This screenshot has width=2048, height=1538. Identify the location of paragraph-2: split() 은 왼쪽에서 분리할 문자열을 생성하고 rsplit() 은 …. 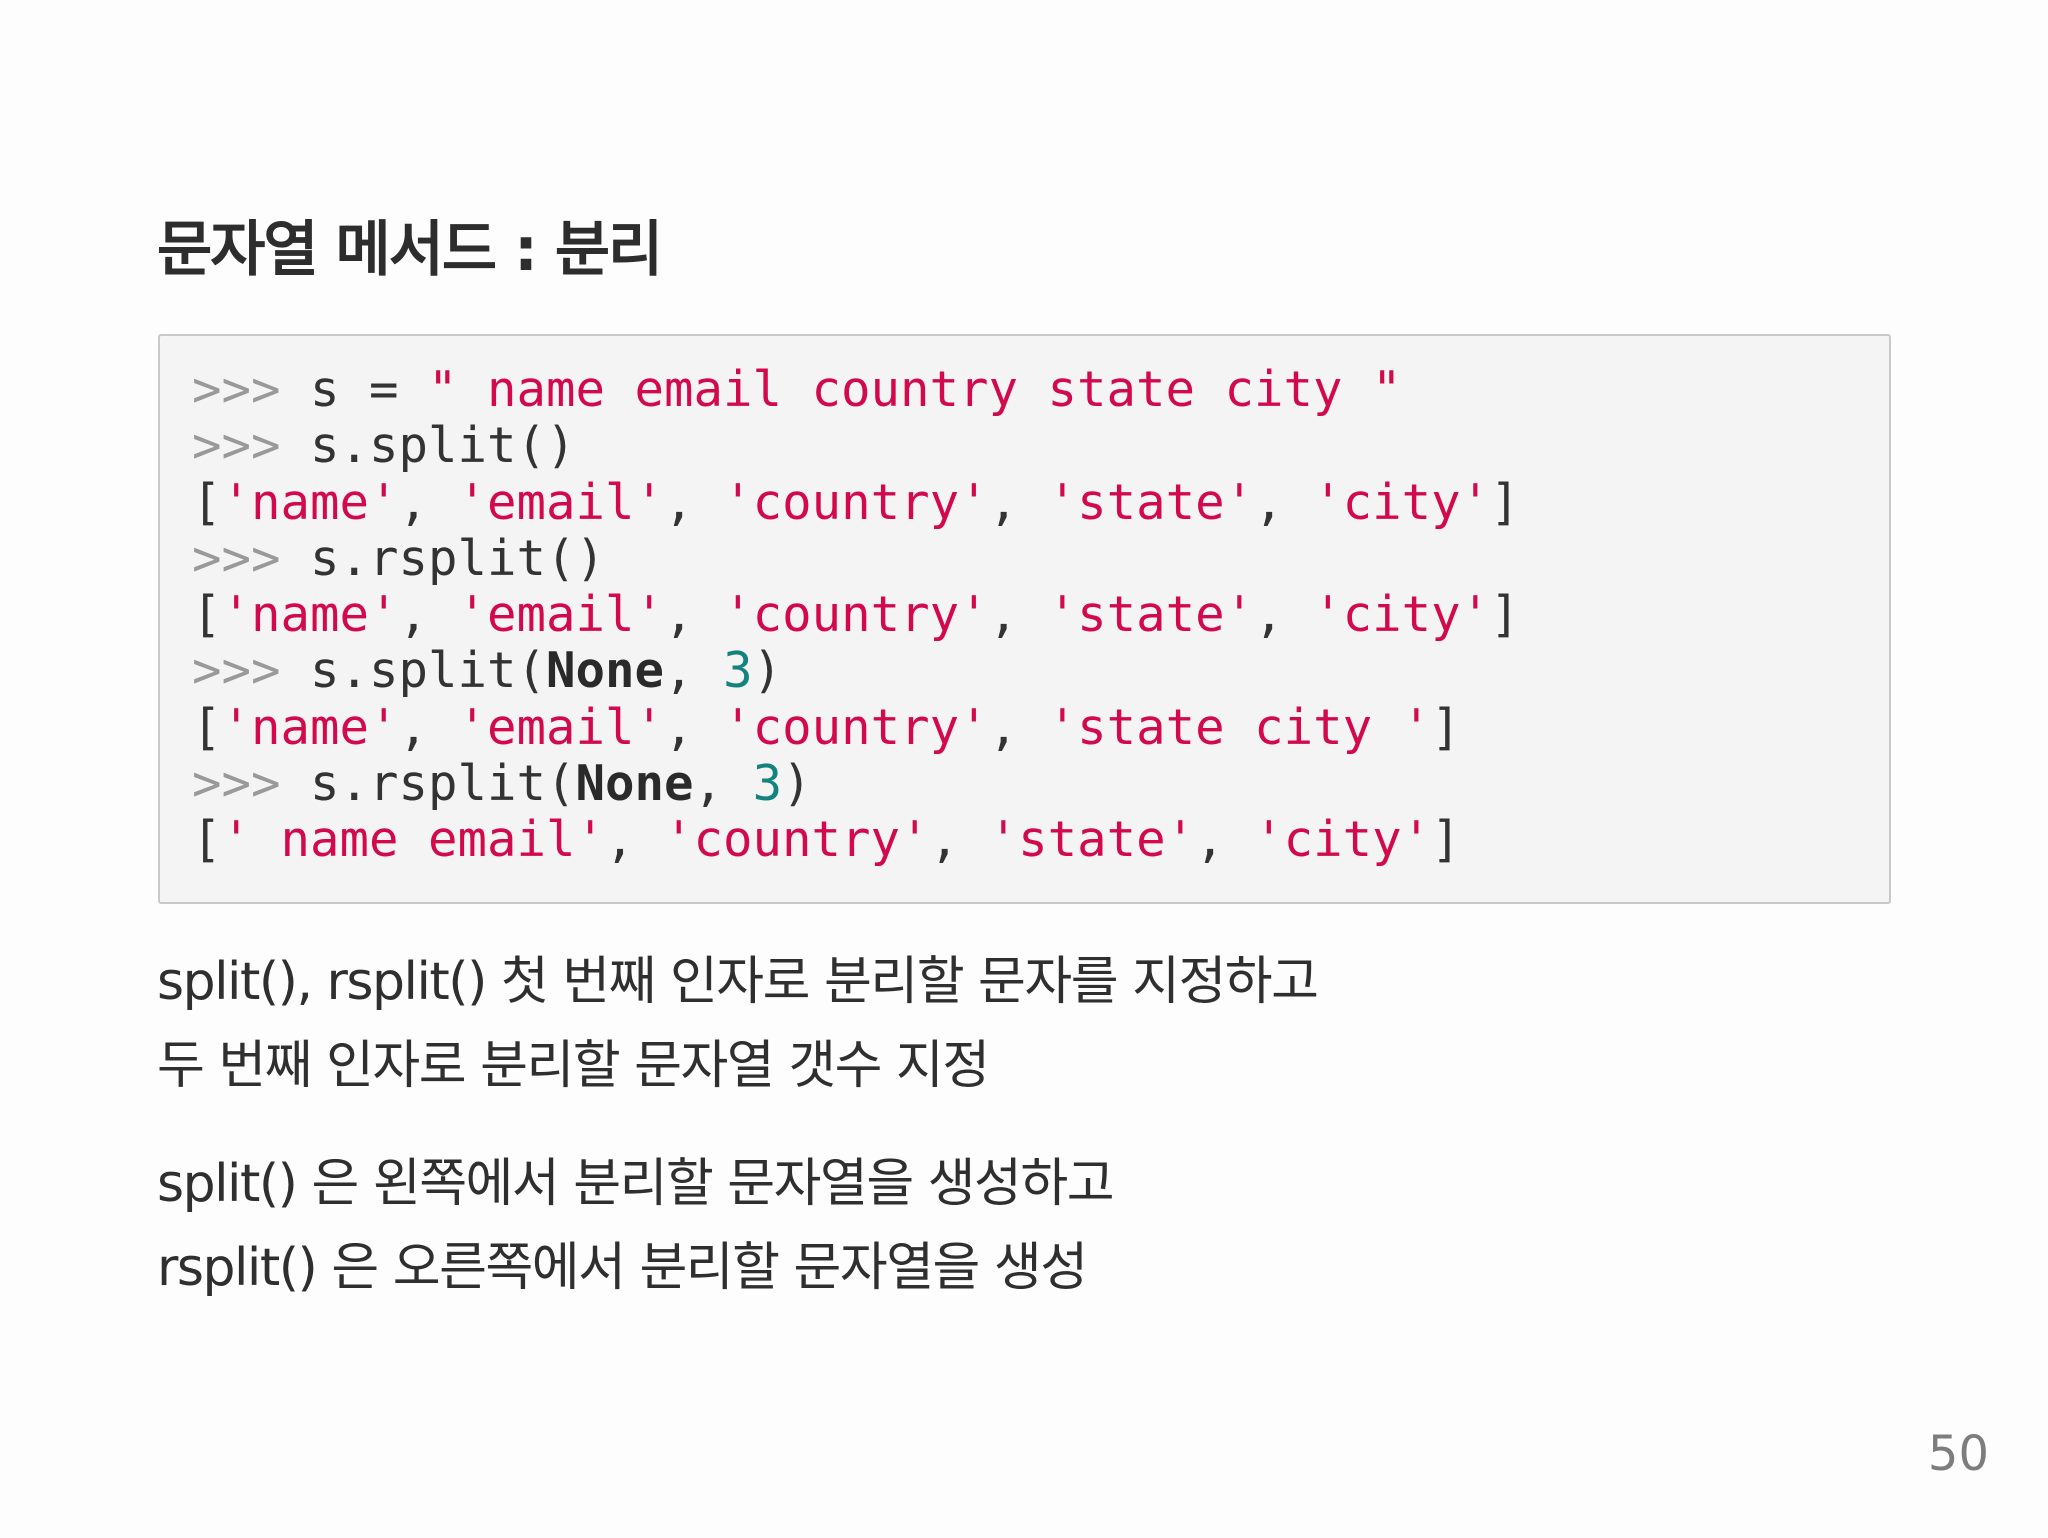
(636, 1226).